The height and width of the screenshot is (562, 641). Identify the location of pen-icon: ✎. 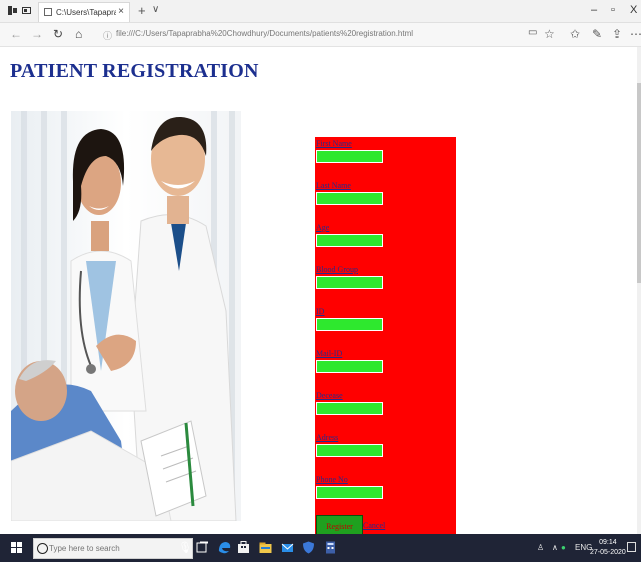
(597, 34).